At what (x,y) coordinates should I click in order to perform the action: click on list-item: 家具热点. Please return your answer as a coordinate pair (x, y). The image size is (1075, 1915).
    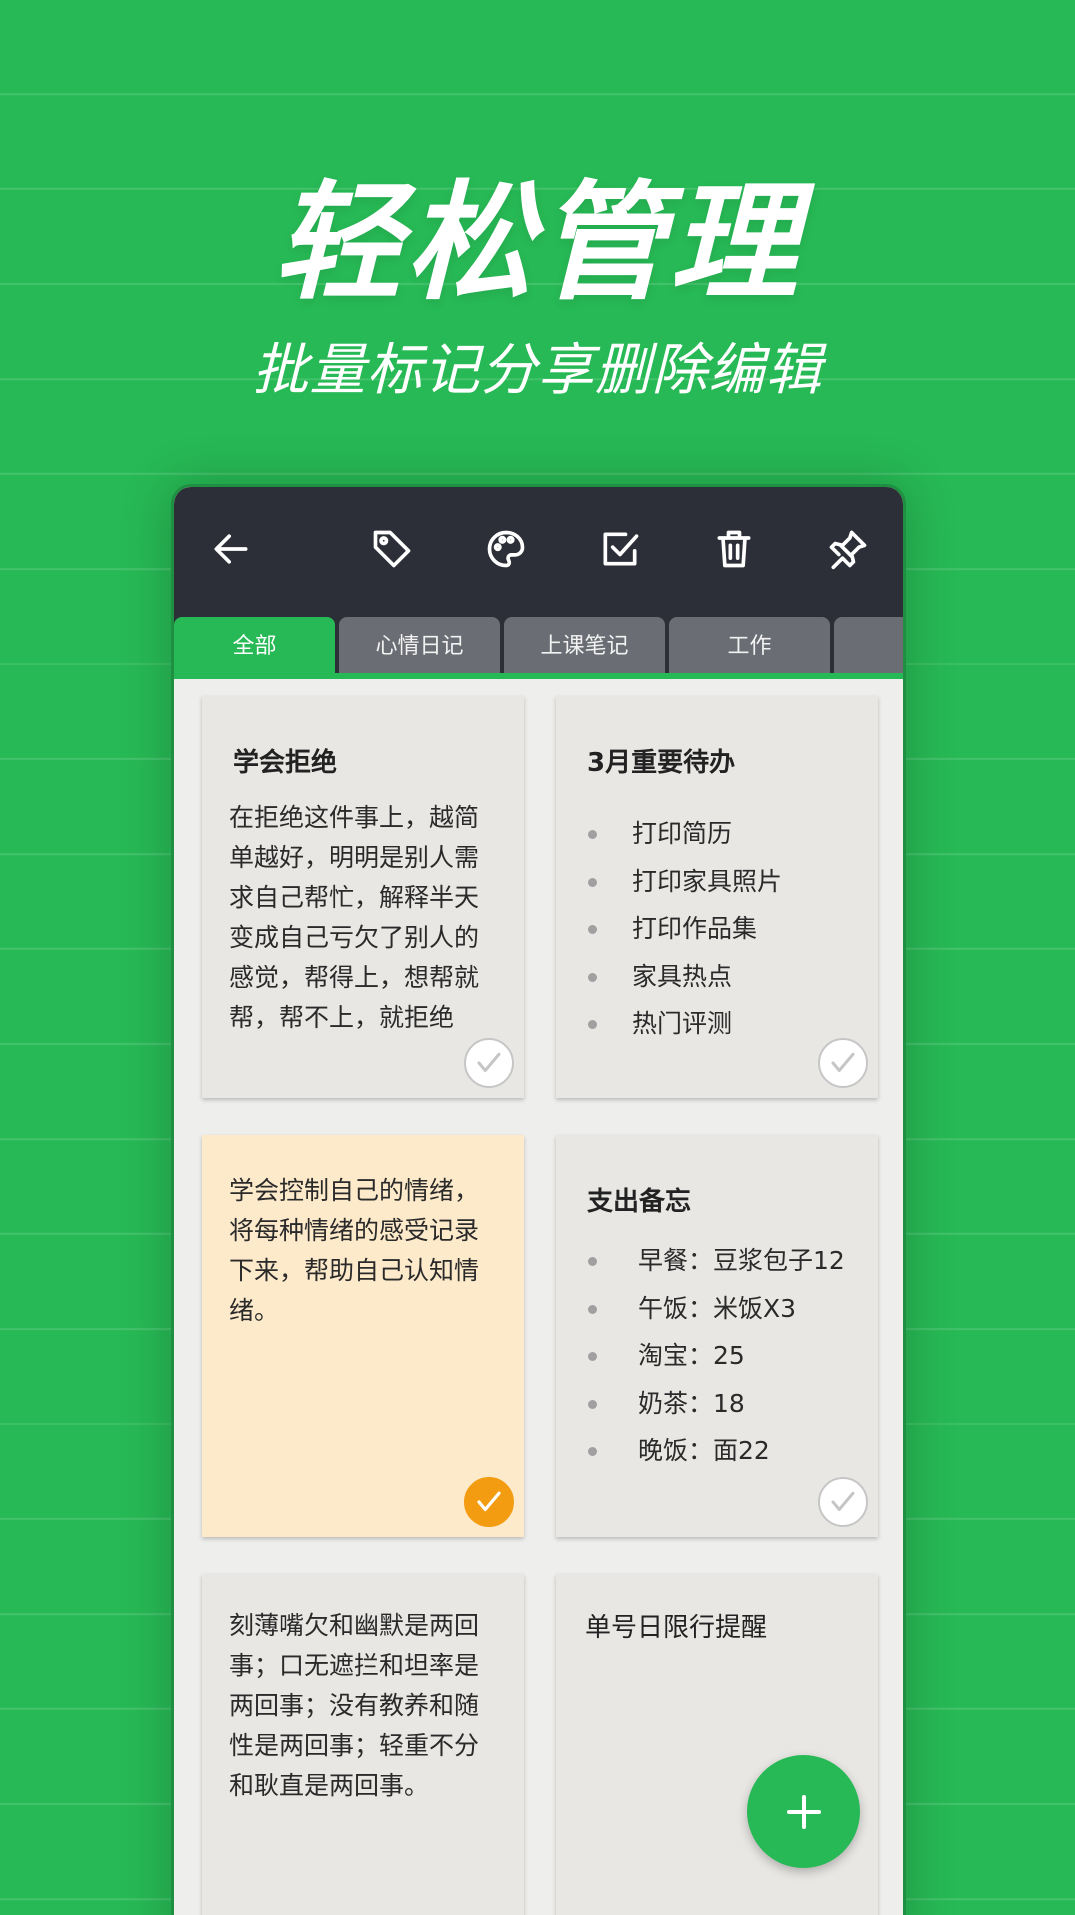
    Looking at the image, I should click on (728, 977).